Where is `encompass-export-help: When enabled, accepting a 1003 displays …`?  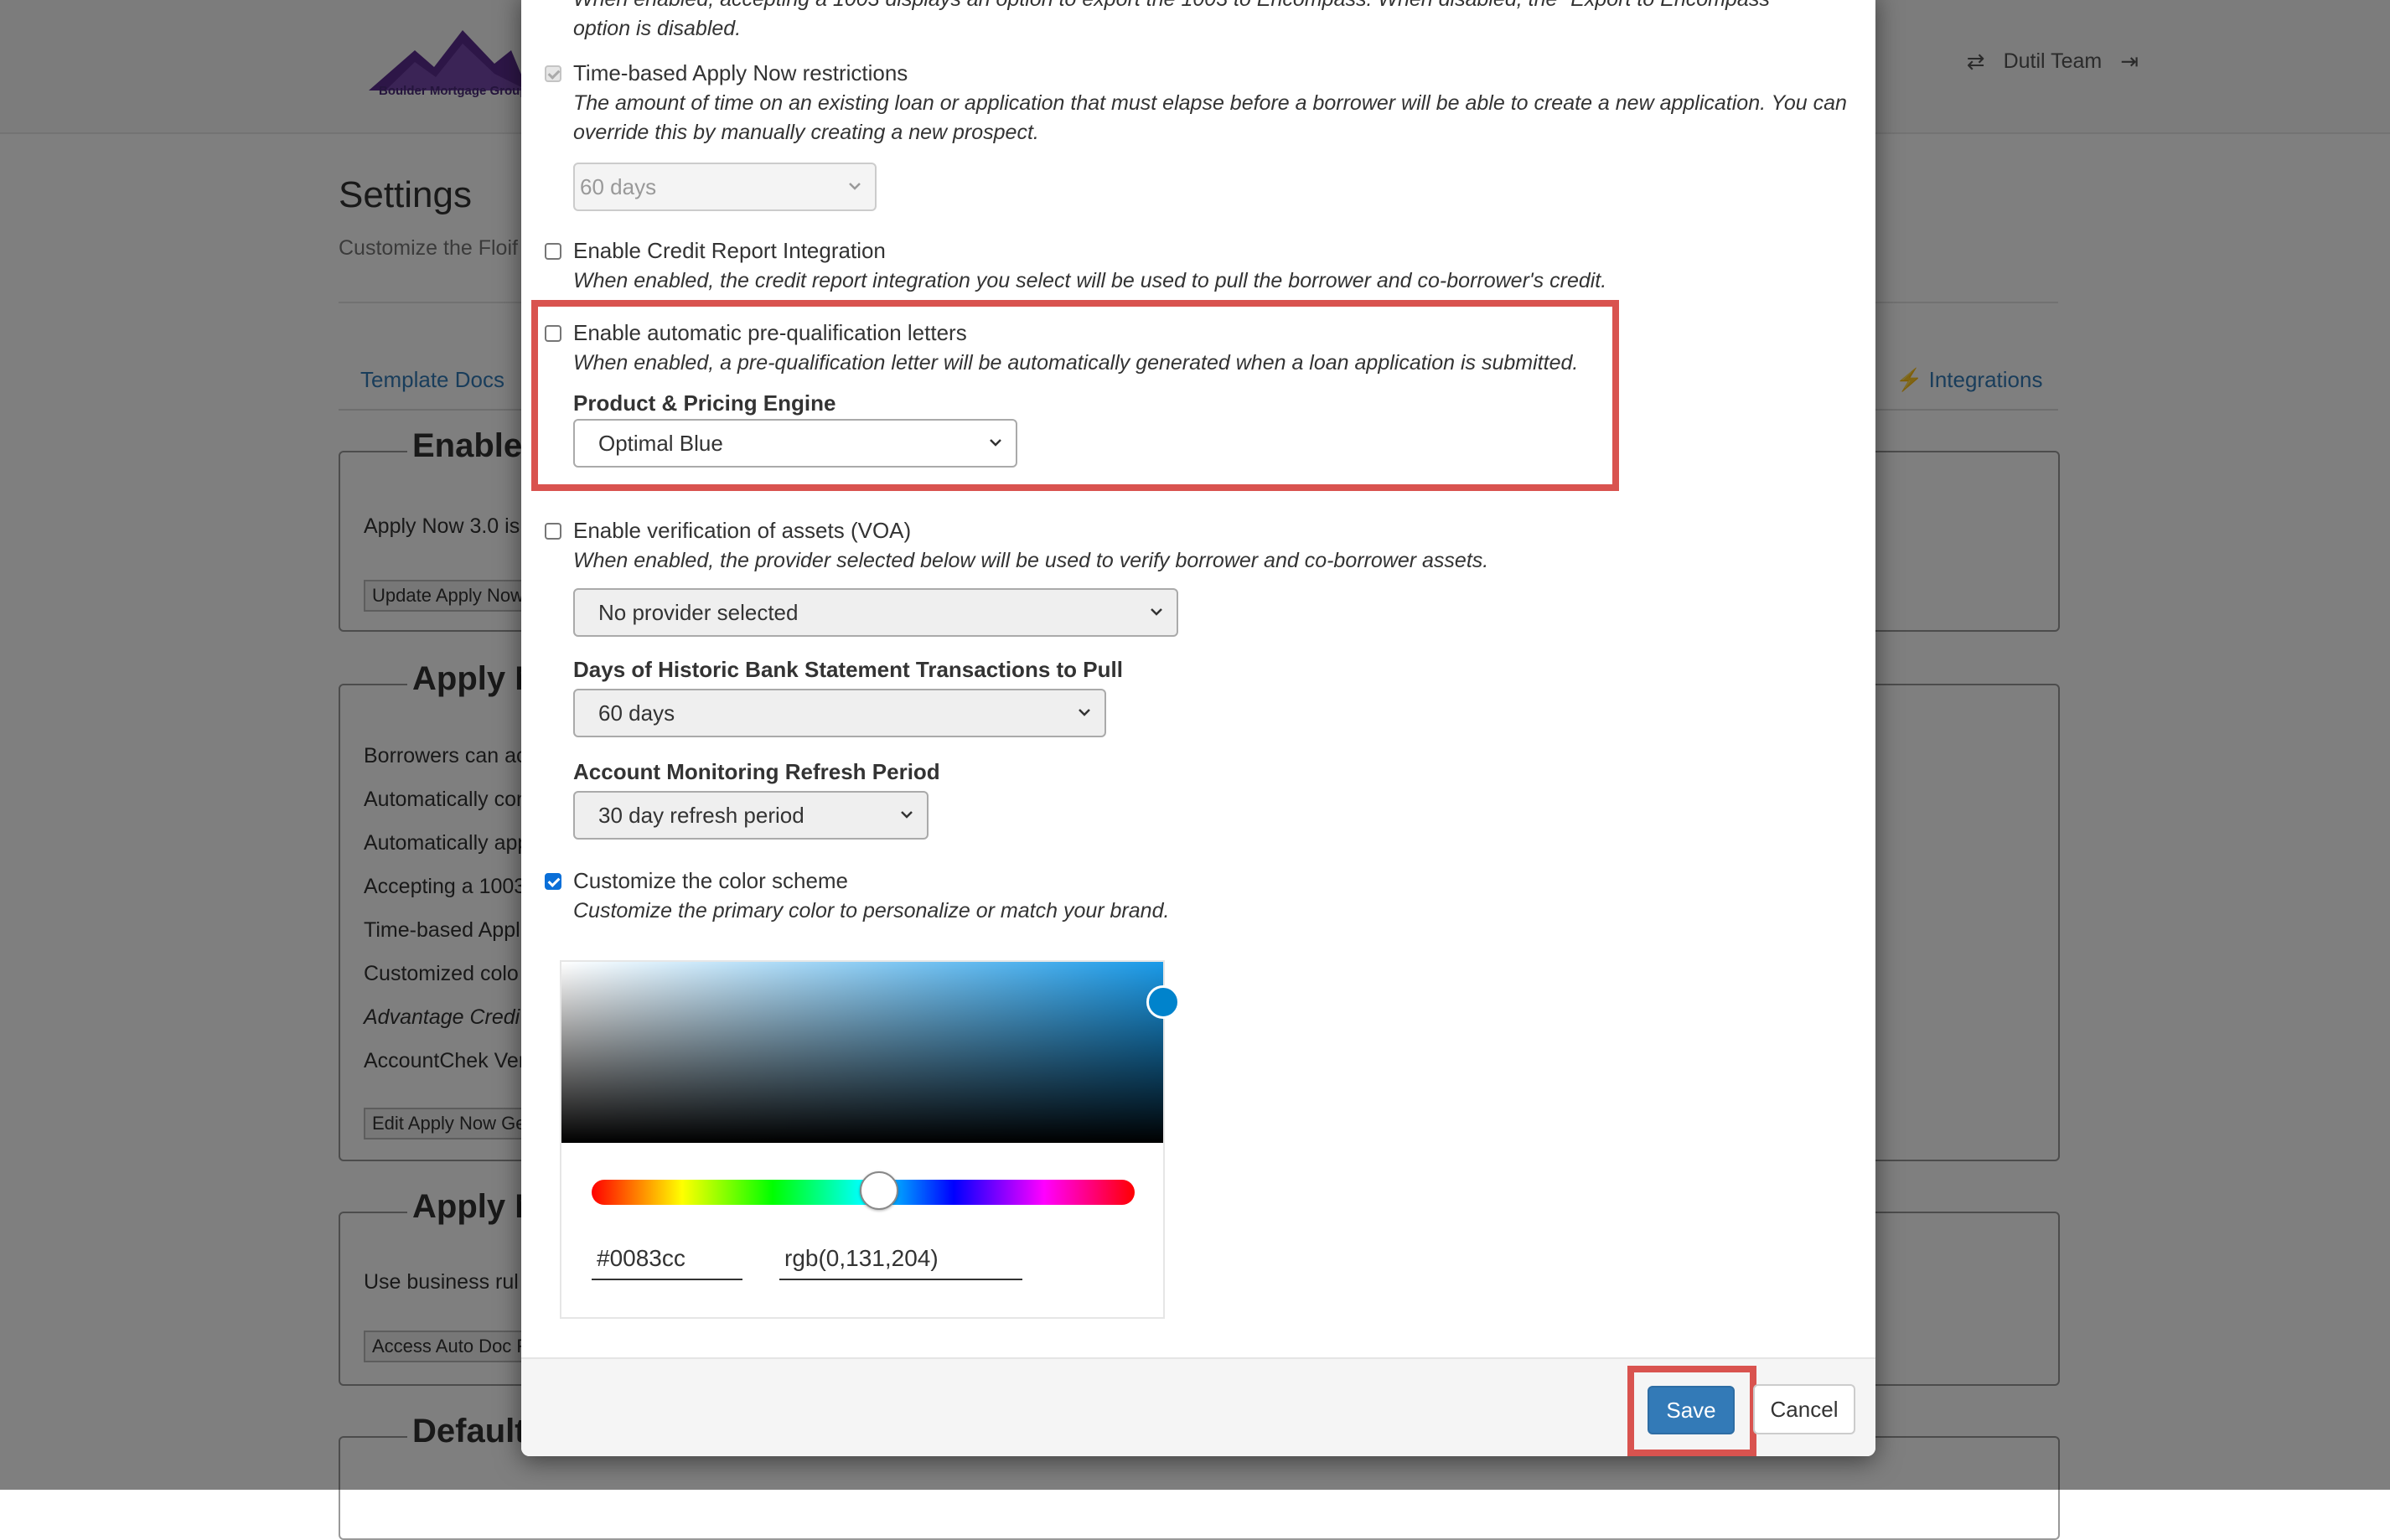 encompass-export-help: When enabled, accepting a 1003 displays … is located at coordinates (1210, 22).